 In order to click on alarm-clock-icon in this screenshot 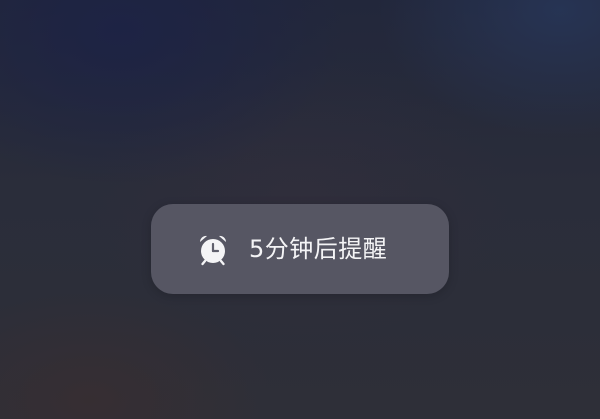, I will do `click(213, 249)`.